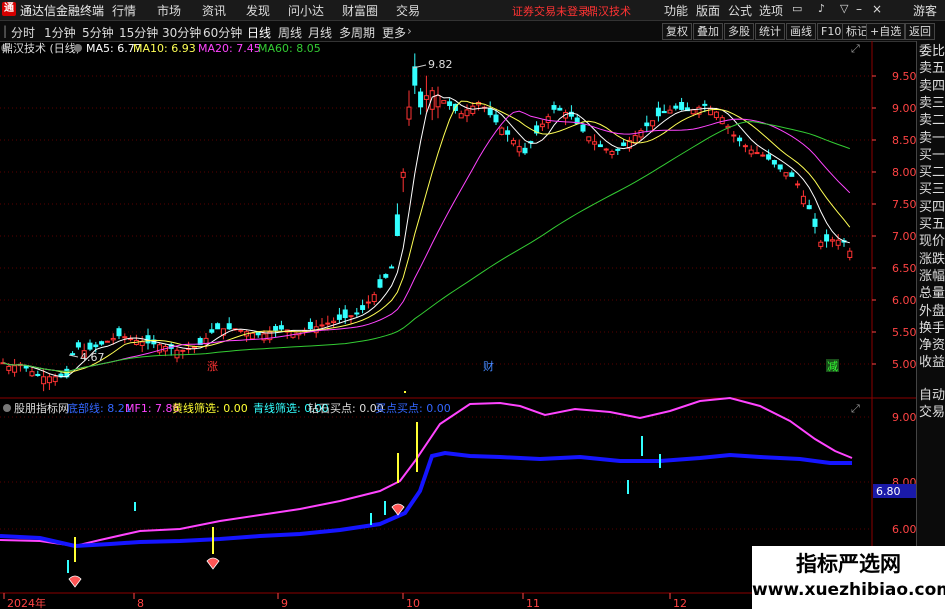 This screenshot has height=609, width=945. What do you see at coordinates (932, 259) in the screenshot?
I see `side-panel-item: 涨跌` at bounding box center [932, 259].